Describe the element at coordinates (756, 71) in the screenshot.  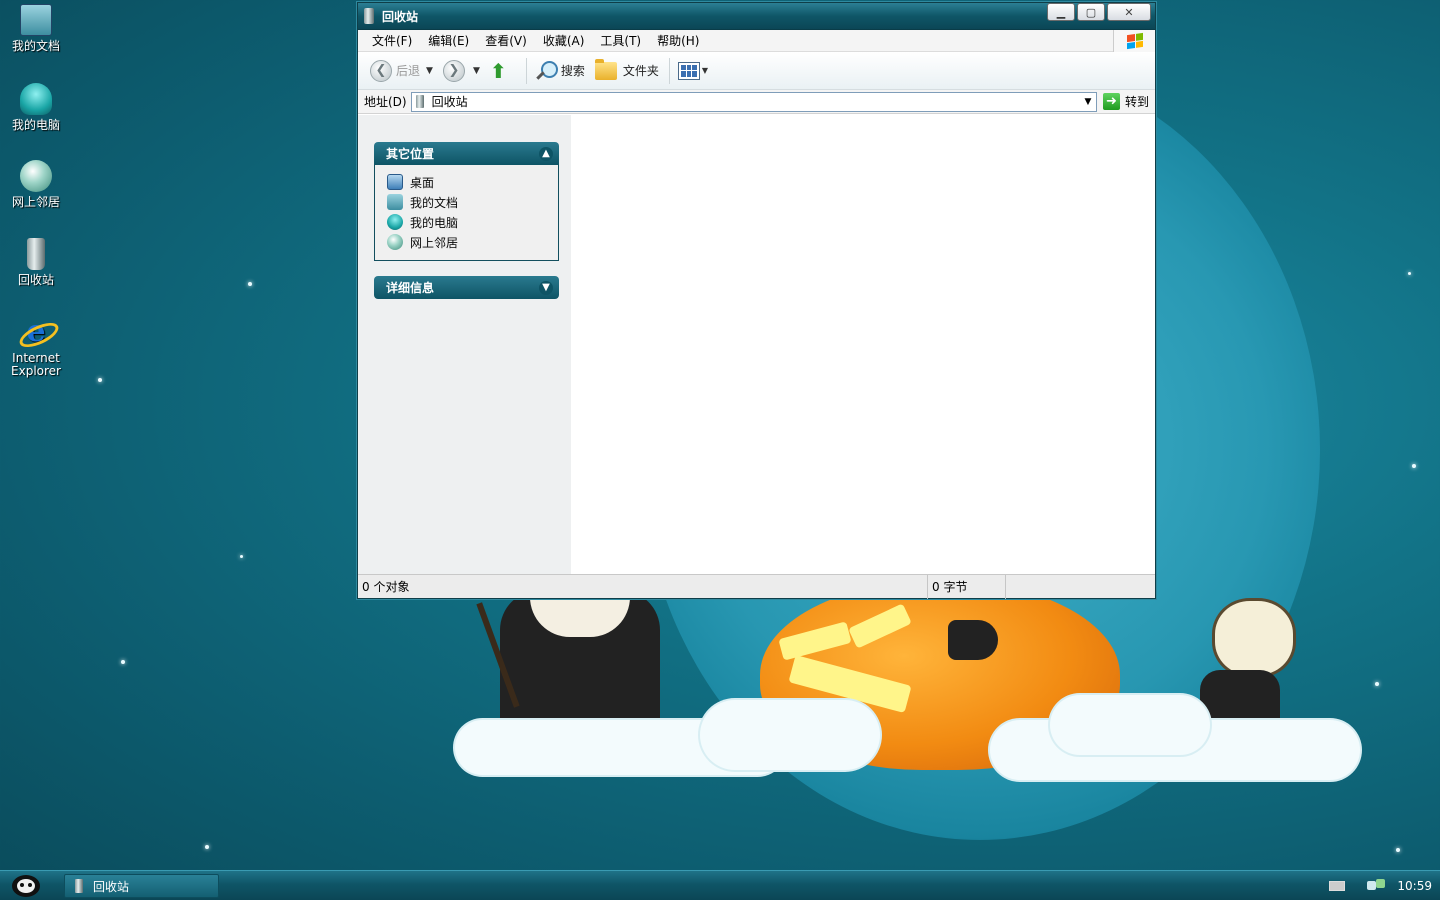
I see `toolbar: ❮ 后退 ▼ ❯ ▼ ⬆ 搜索 文件夹 ▼` at that location.